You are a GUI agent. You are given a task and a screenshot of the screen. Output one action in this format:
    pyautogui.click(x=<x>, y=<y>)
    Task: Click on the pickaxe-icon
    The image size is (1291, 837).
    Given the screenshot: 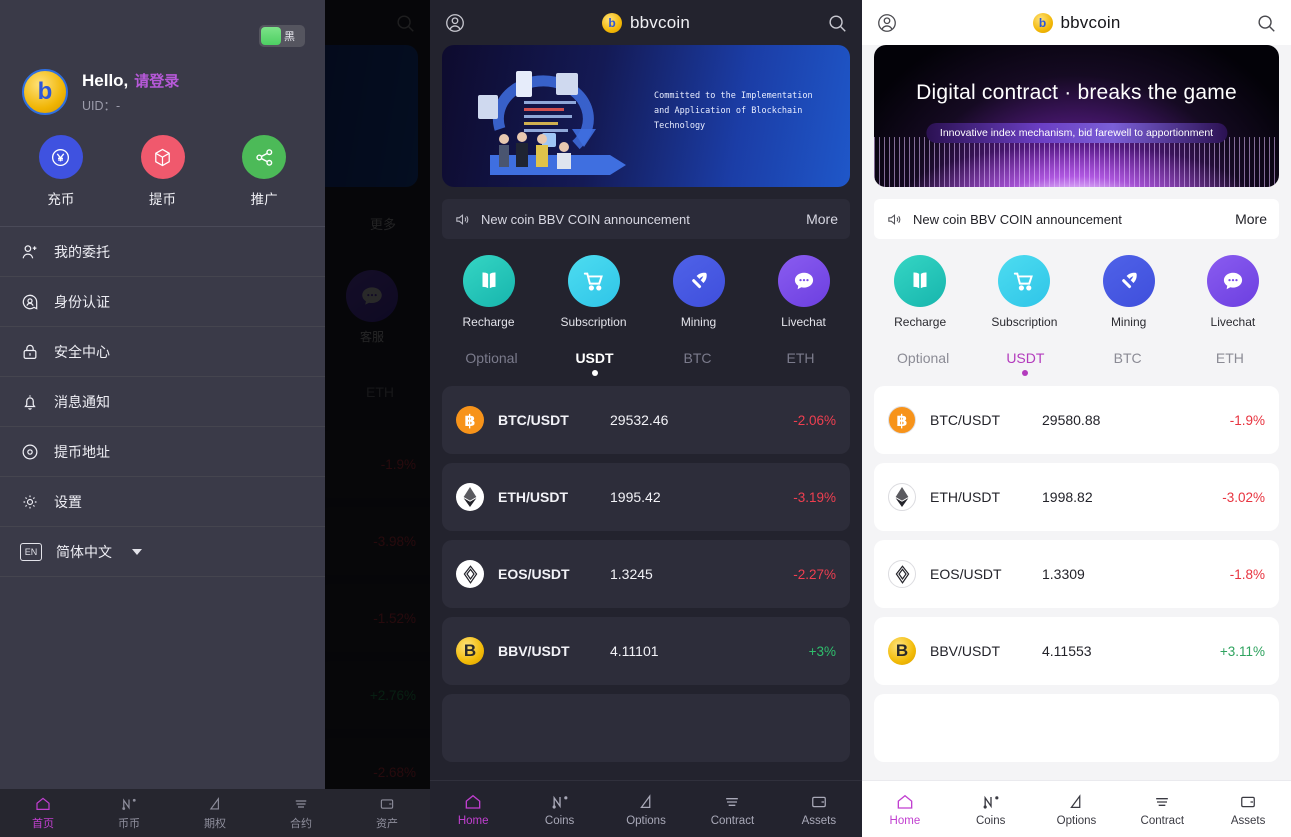 What is the action you would take?
    pyautogui.click(x=698, y=281)
    